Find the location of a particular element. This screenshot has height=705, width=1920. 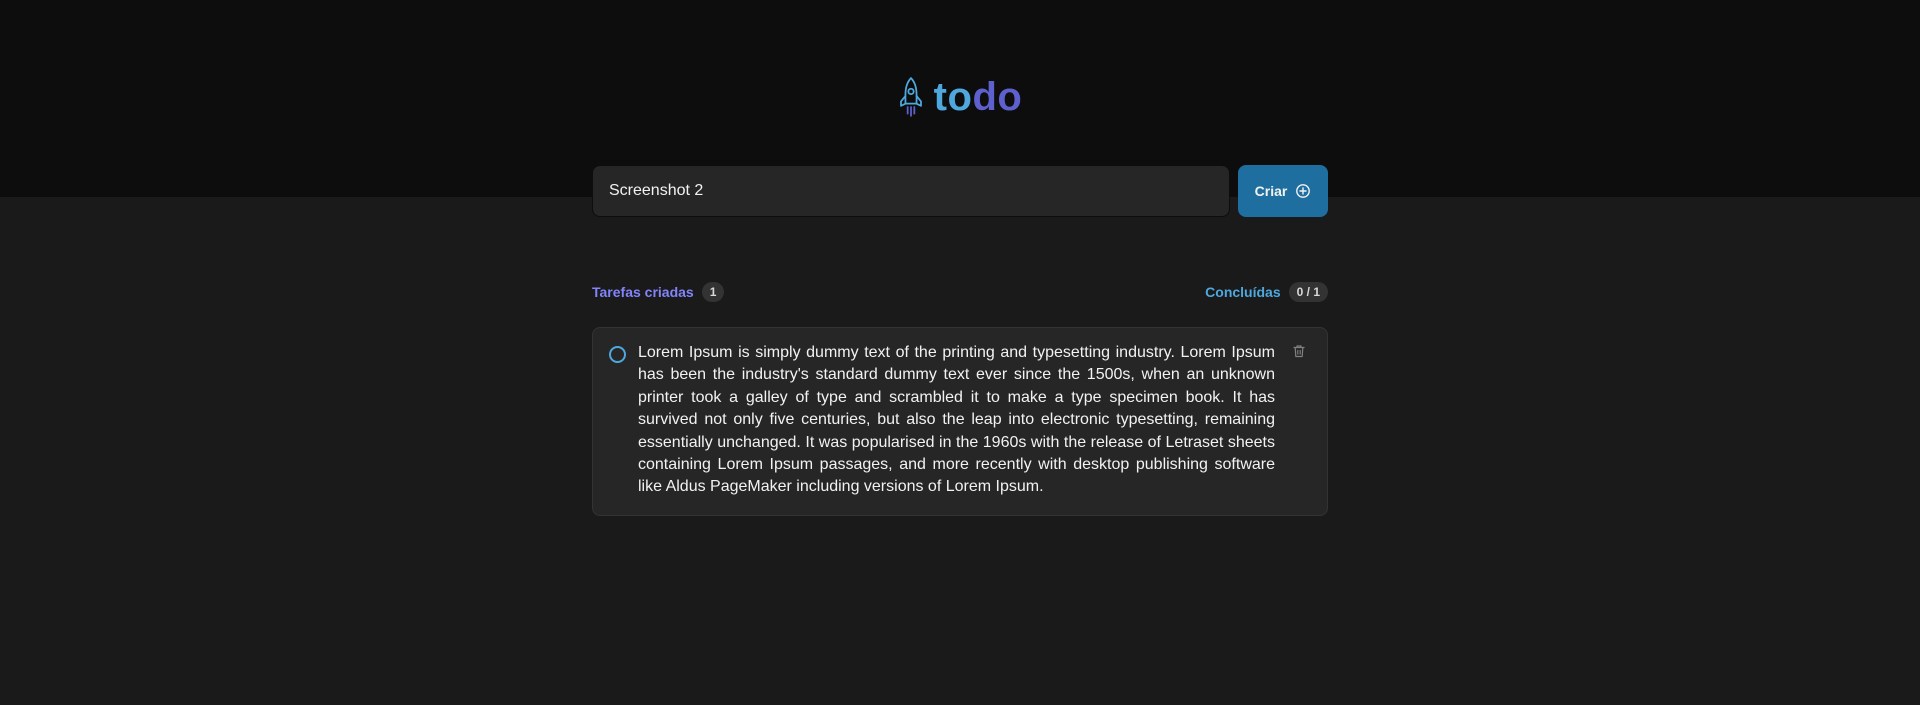

new-task-input is located at coordinates (911, 191).